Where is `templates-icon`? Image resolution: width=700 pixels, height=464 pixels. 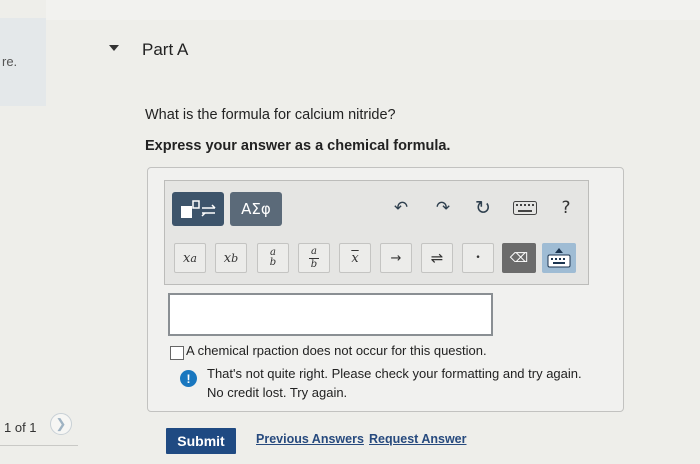 templates-icon is located at coordinates (198, 209).